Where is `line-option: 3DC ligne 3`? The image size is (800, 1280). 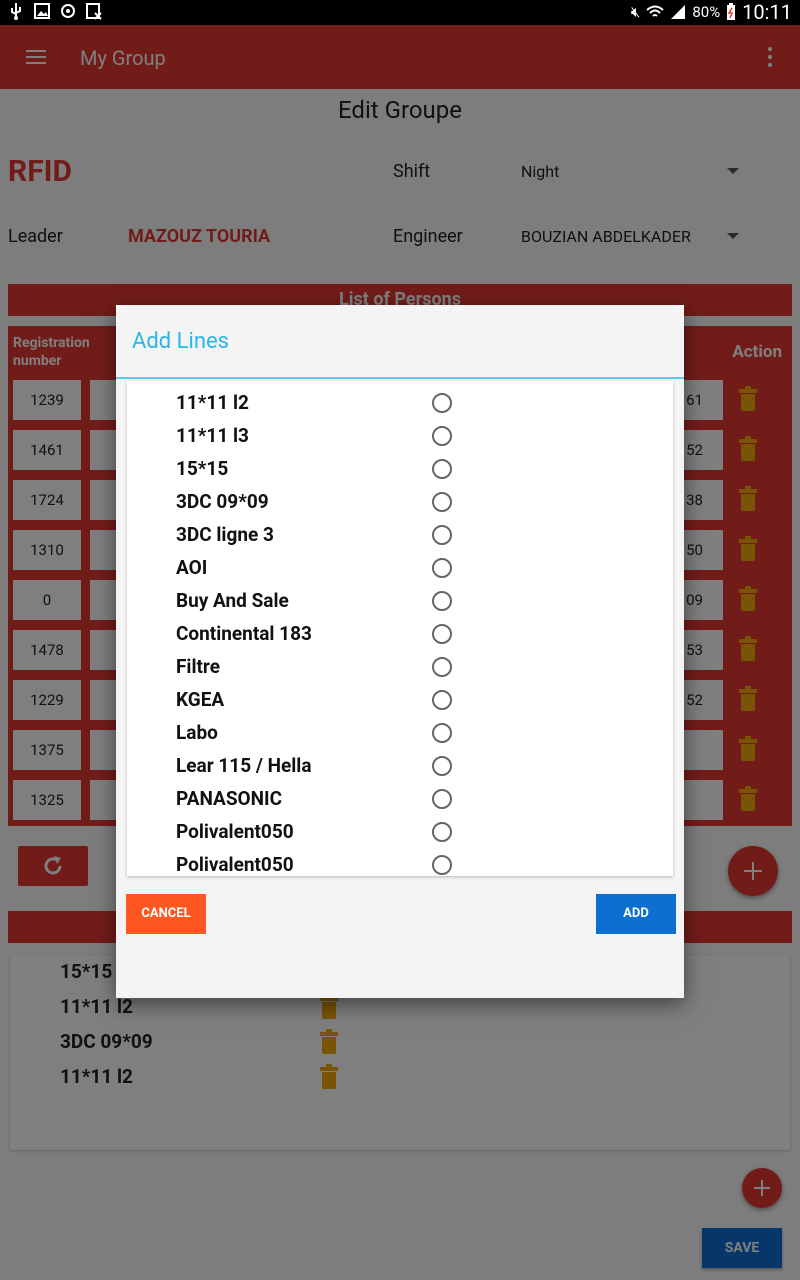 line-option: 3DC ligne 3 is located at coordinates (400, 534).